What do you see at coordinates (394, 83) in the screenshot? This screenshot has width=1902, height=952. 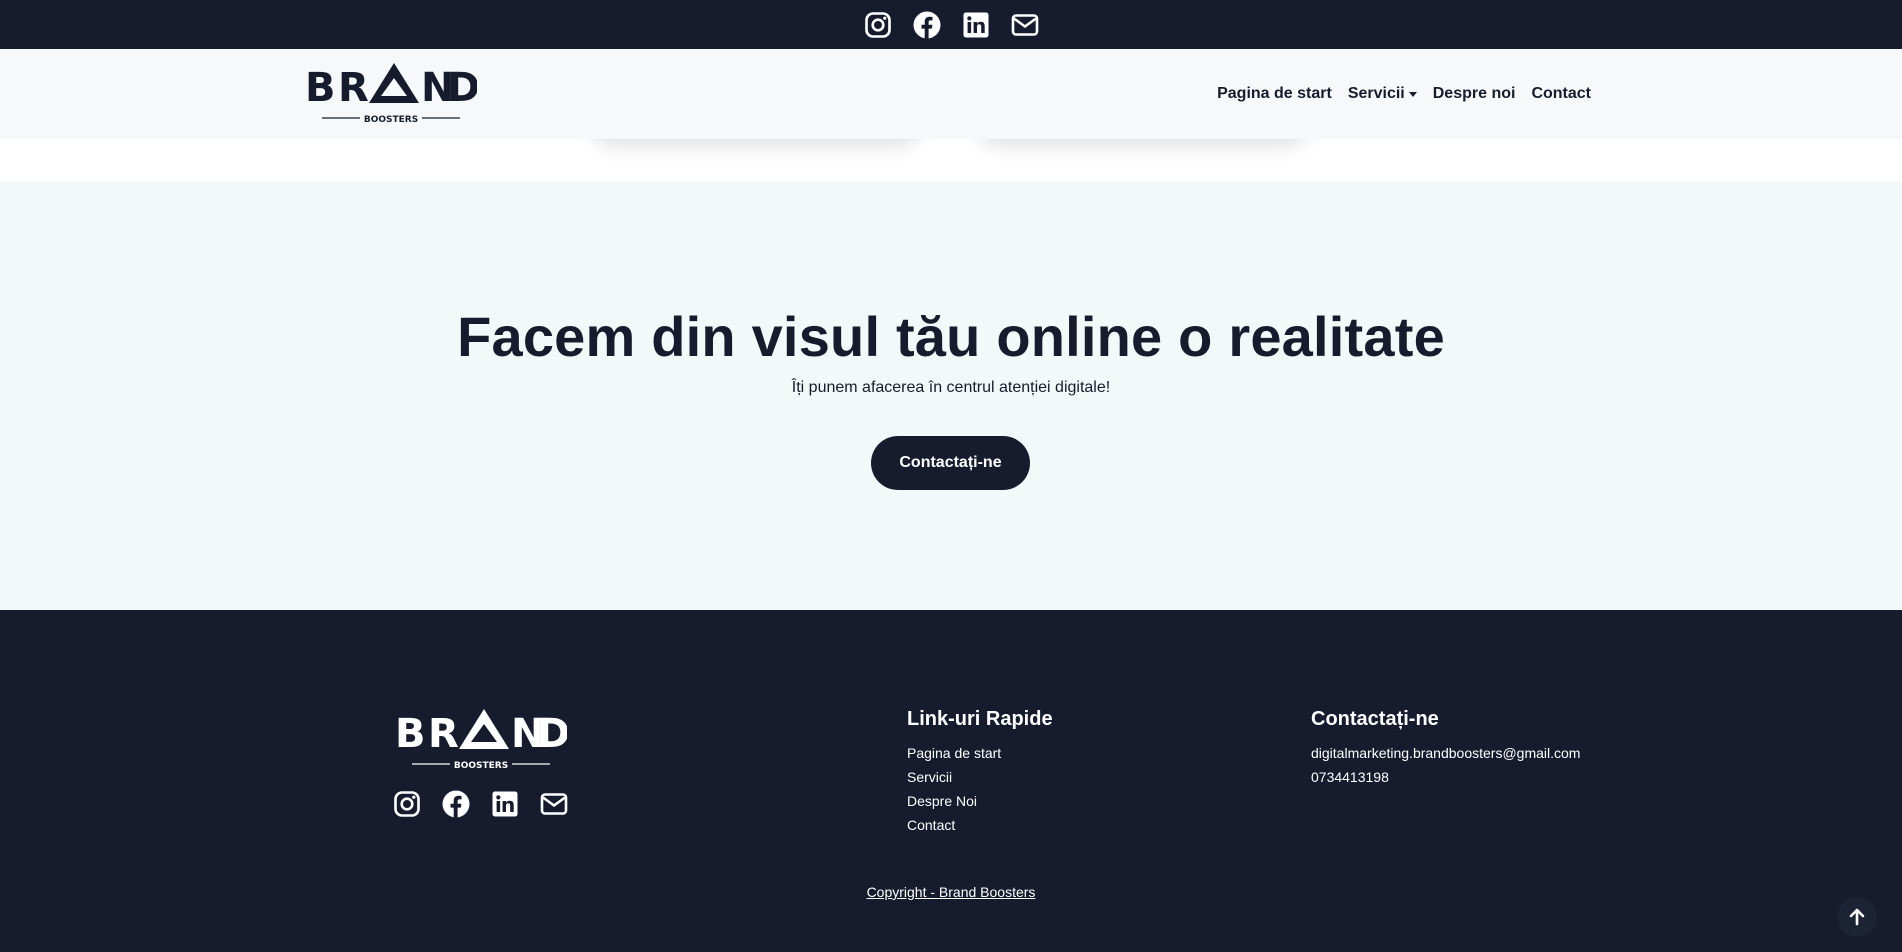 I see `logo-triangle` at bounding box center [394, 83].